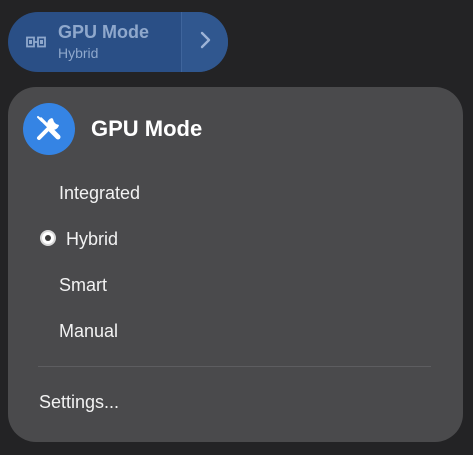  I want to click on menu-divider, so click(234, 366).